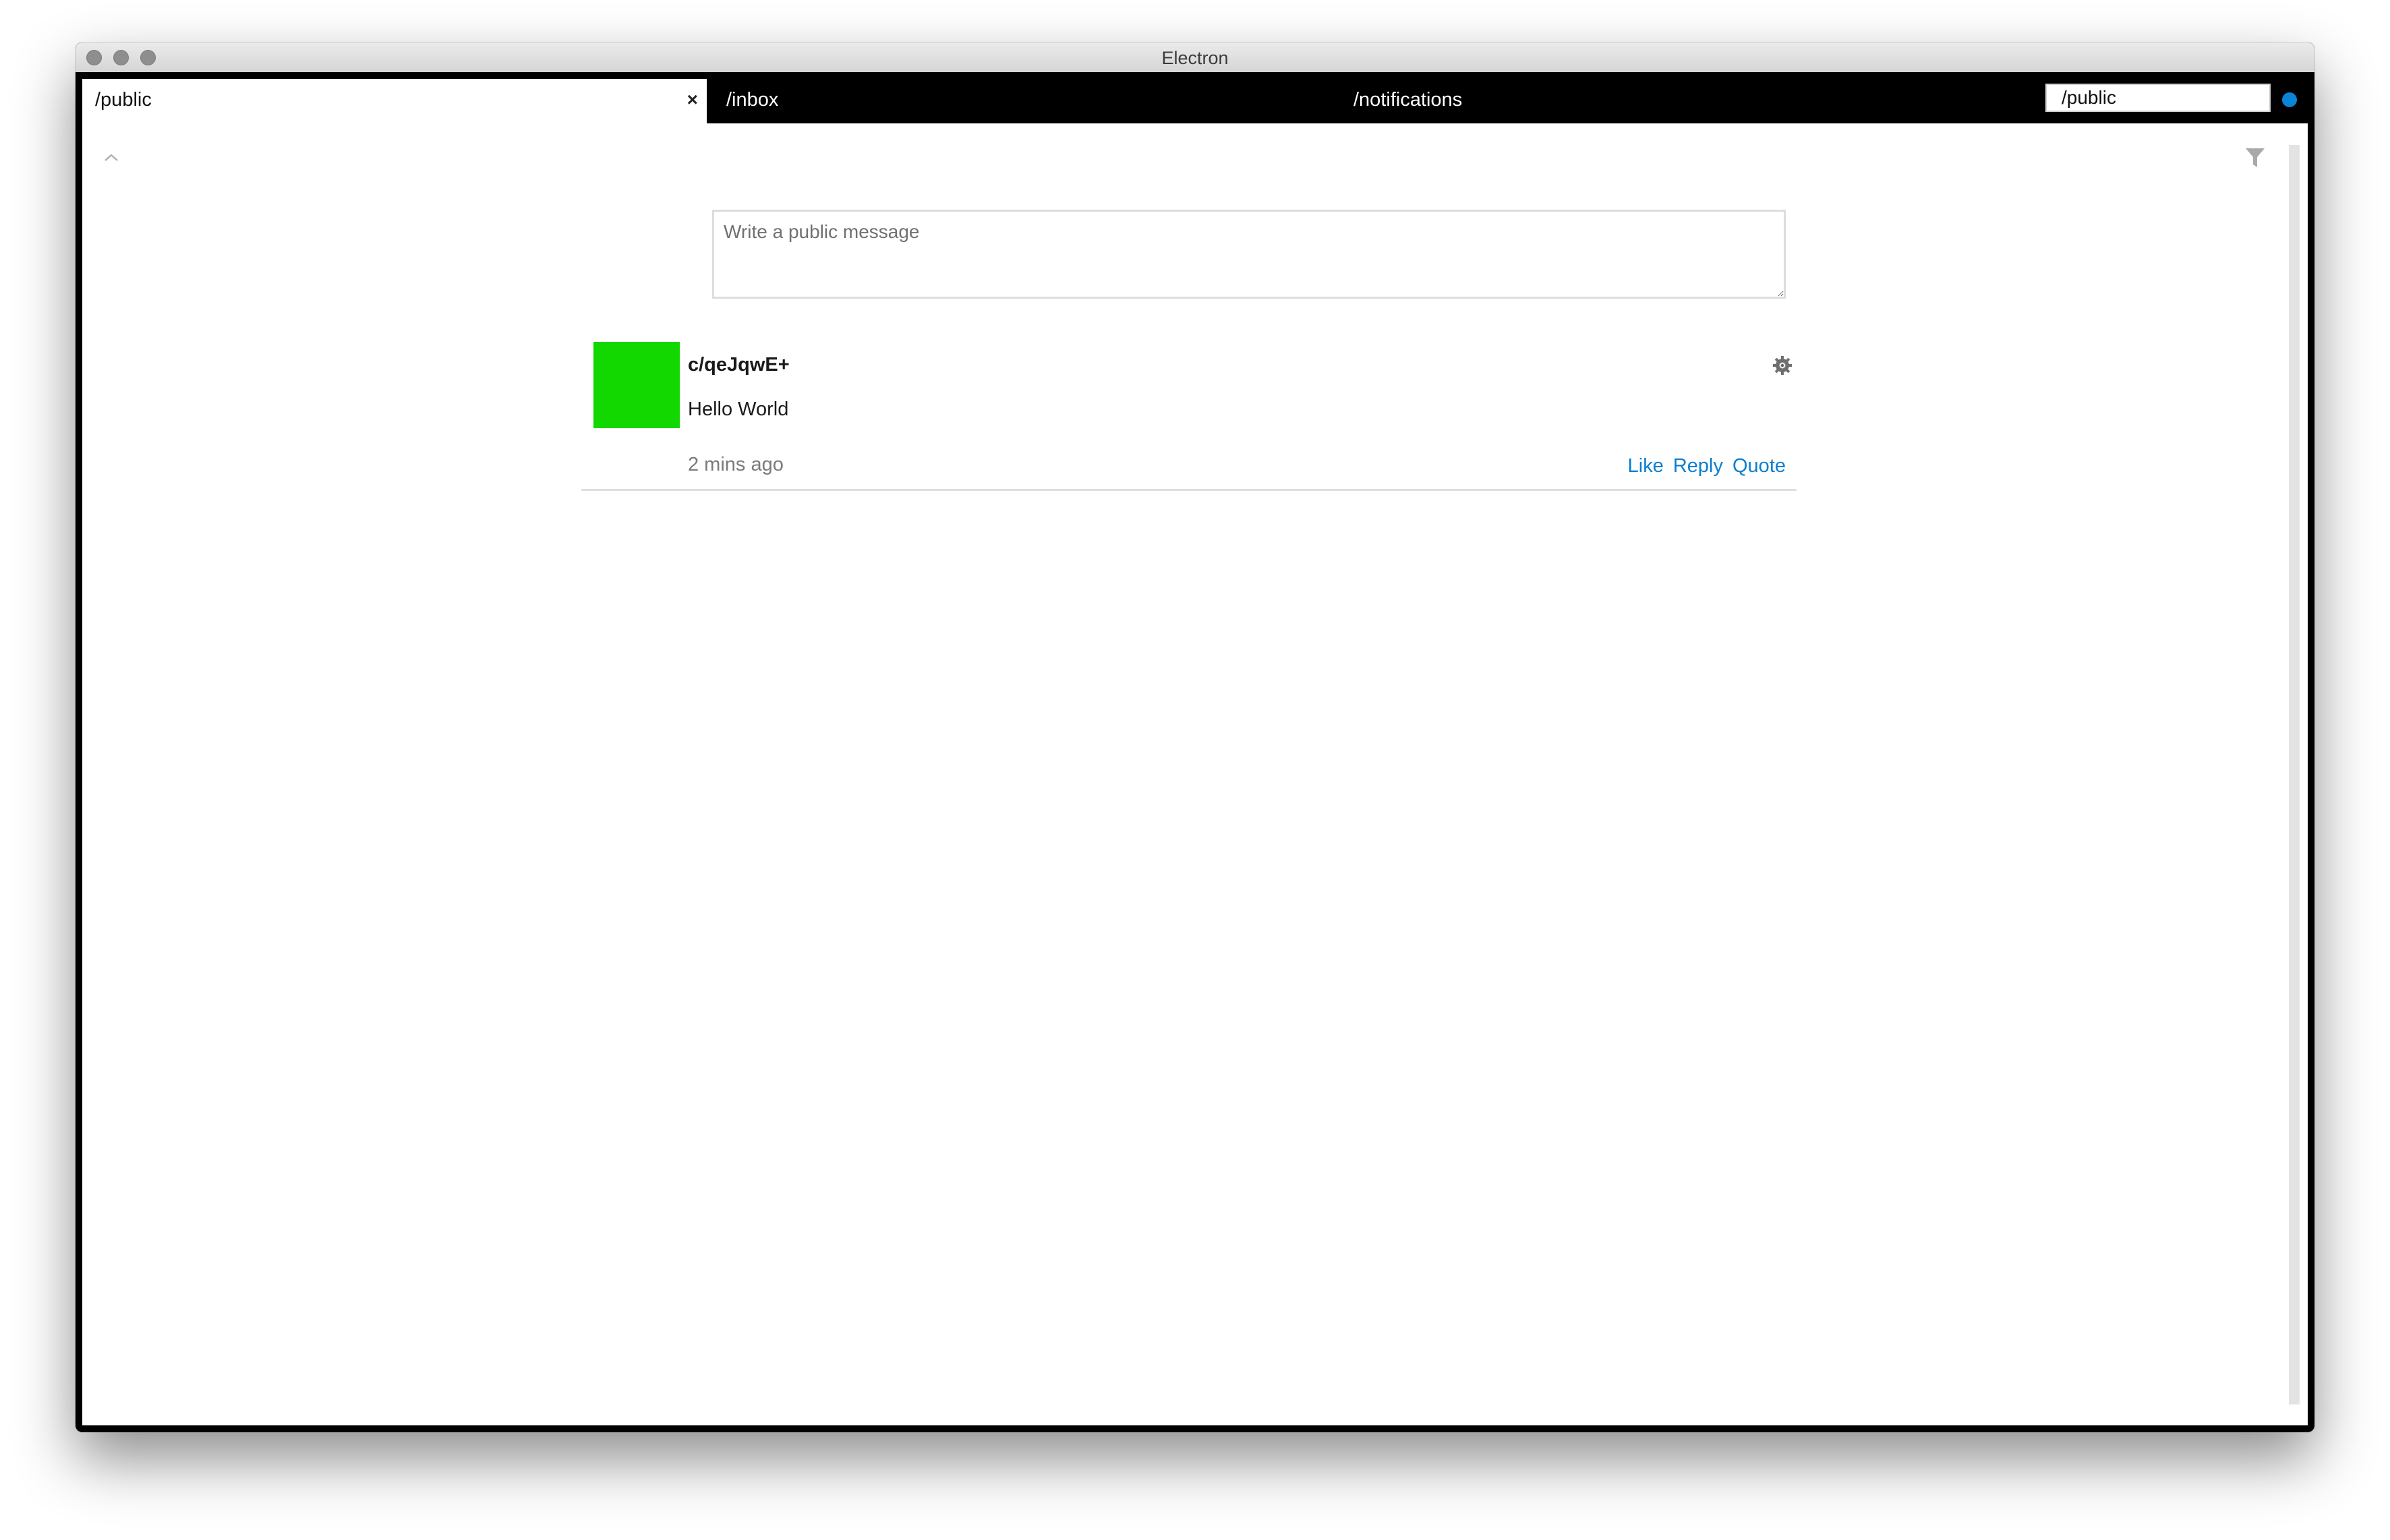 This screenshot has height=1540, width=2390. What do you see at coordinates (111, 157) in the screenshot?
I see `chevron-up-icon` at bounding box center [111, 157].